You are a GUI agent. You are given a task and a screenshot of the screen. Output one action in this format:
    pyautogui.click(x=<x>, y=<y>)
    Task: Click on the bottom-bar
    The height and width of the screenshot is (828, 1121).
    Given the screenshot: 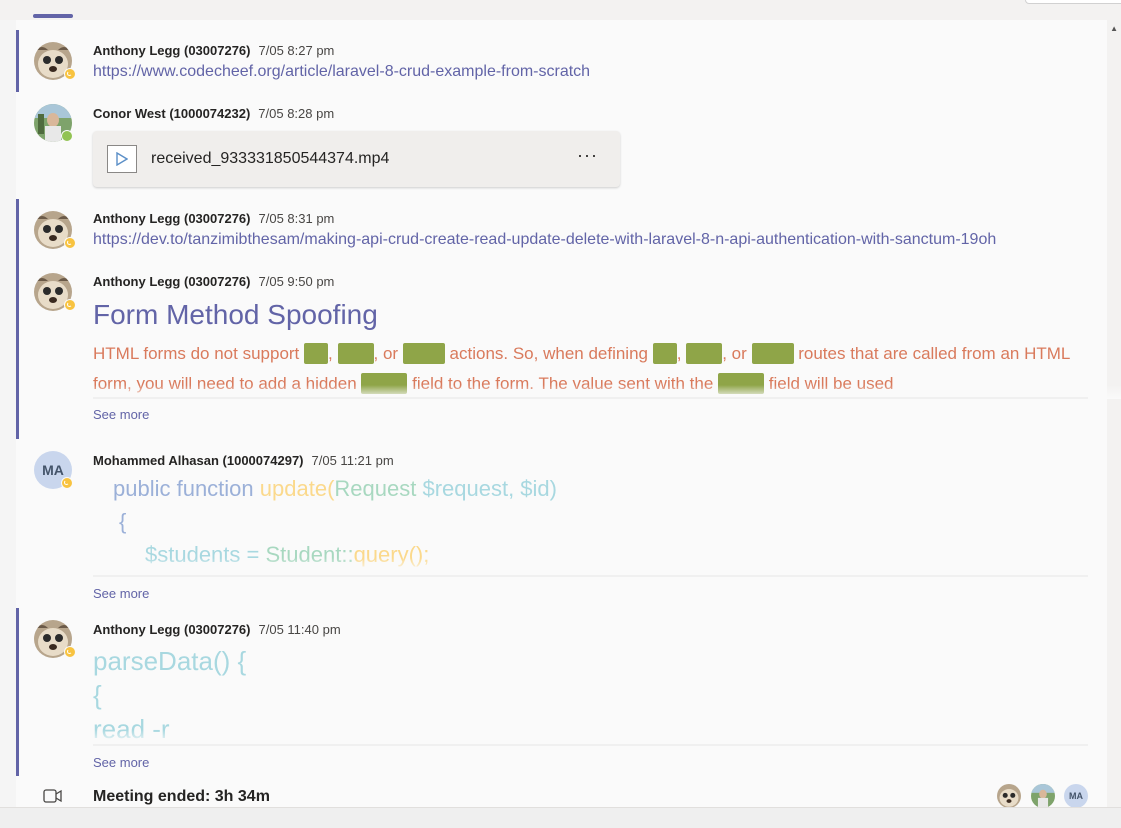 What is the action you would take?
    pyautogui.click(x=560, y=817)
    